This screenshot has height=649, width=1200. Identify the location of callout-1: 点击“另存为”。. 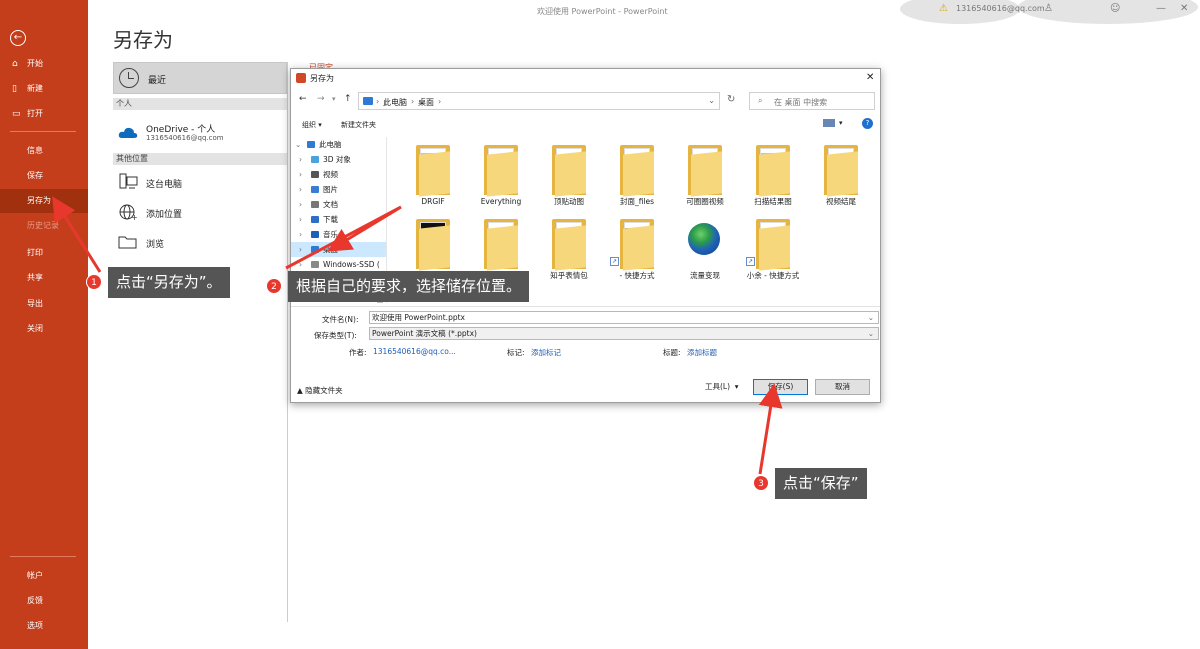
(169, 282).